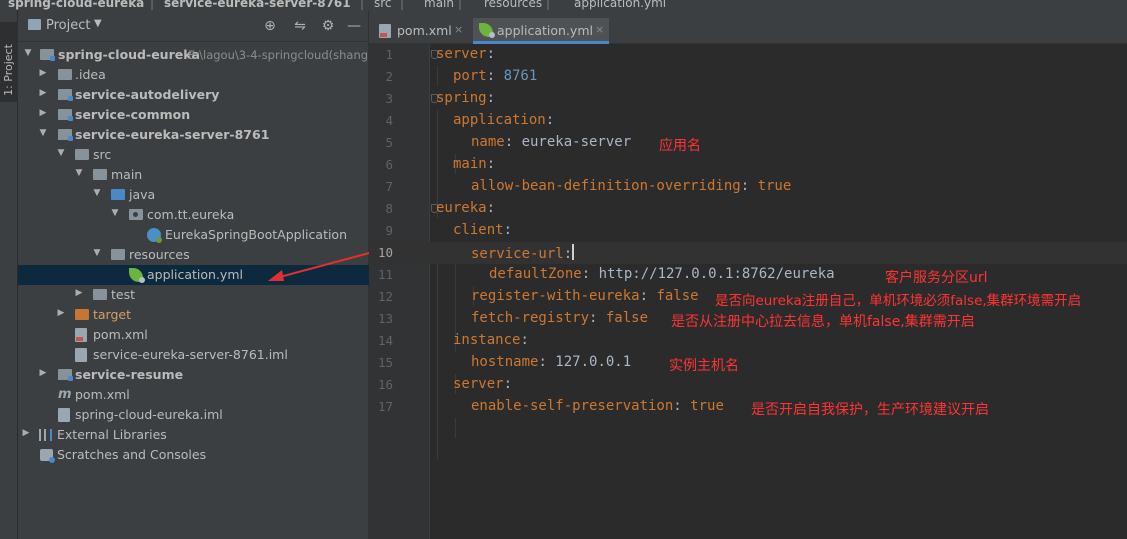 The width and height of the screenshot is (1127, 539). I want to click on project-view-selector: Project, so click(68, 25).